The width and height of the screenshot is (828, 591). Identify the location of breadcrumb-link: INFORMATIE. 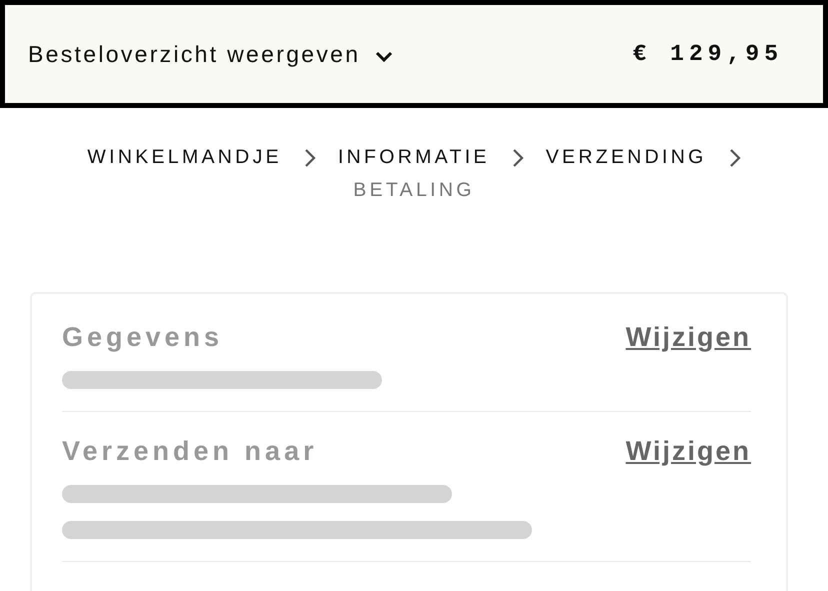
(414, 157).